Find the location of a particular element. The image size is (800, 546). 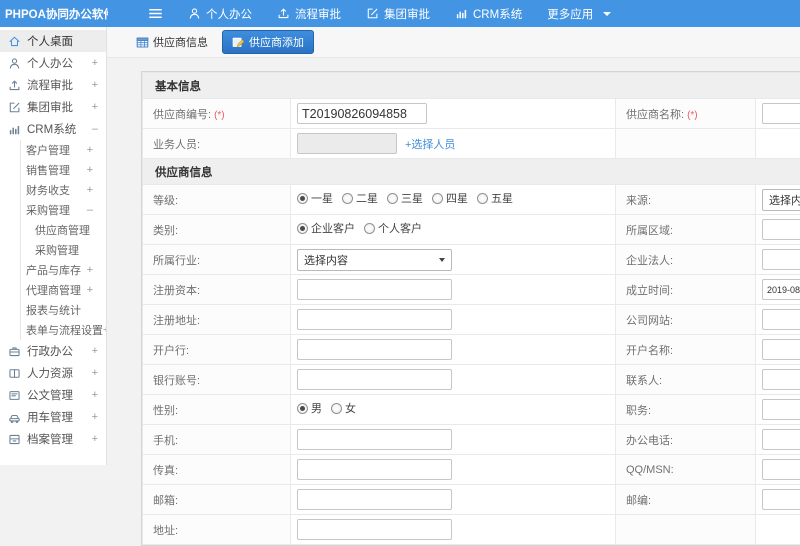

legal-person-input is located at coordinates (781, 259).